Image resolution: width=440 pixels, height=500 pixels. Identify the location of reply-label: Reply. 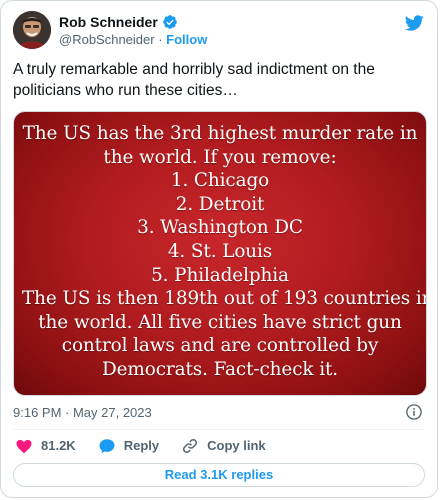
(141, 445).